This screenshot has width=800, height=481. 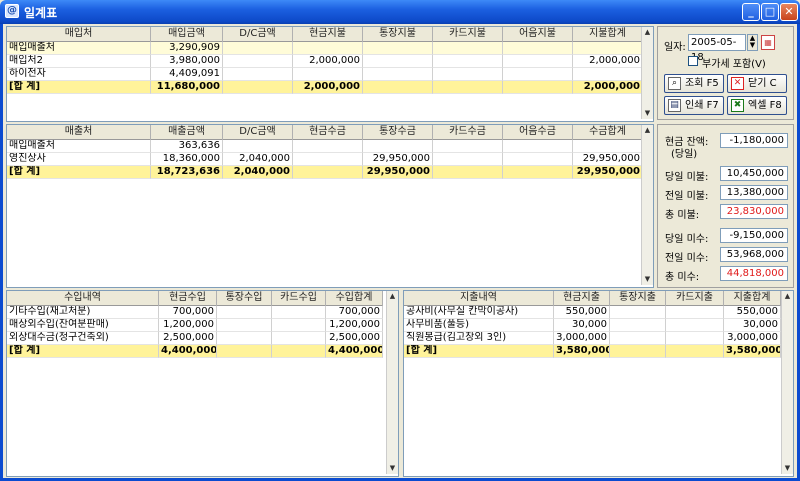 I want to click on income-row: 기타수입(재고처분) 700,000 700,000, so click(x=195, y=312).